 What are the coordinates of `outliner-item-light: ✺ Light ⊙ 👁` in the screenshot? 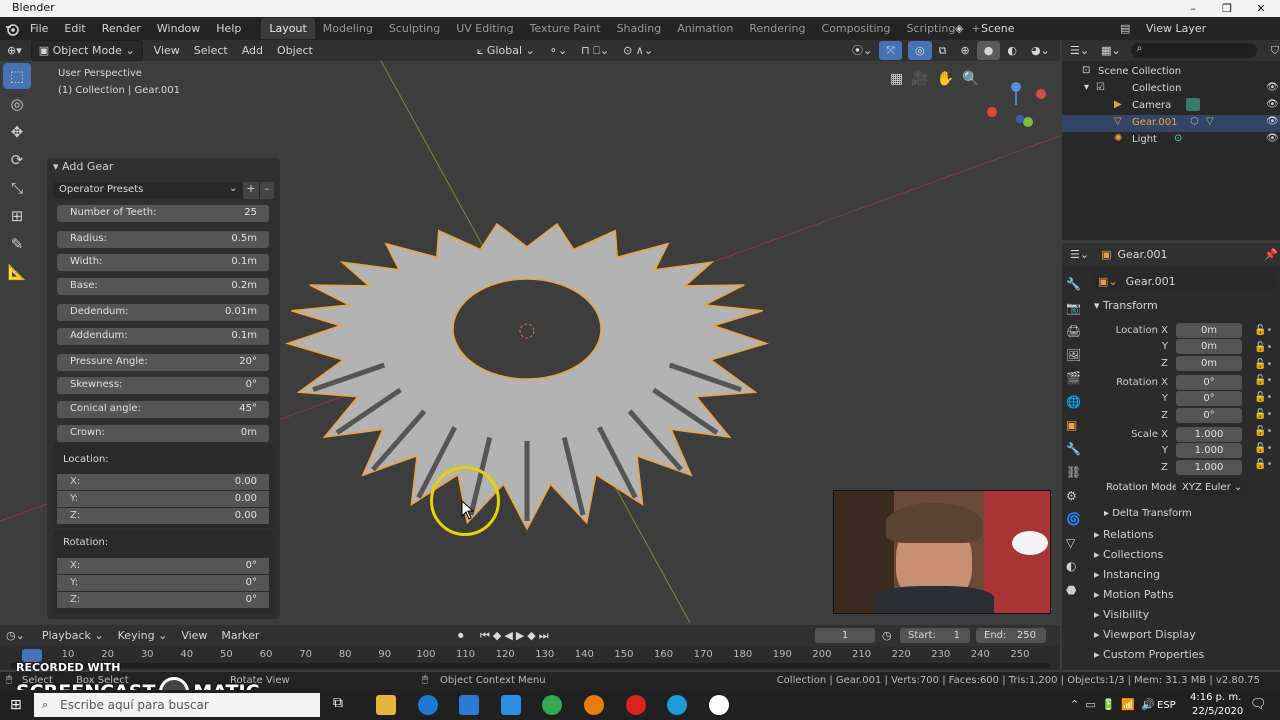 It's located at (1171, 140).